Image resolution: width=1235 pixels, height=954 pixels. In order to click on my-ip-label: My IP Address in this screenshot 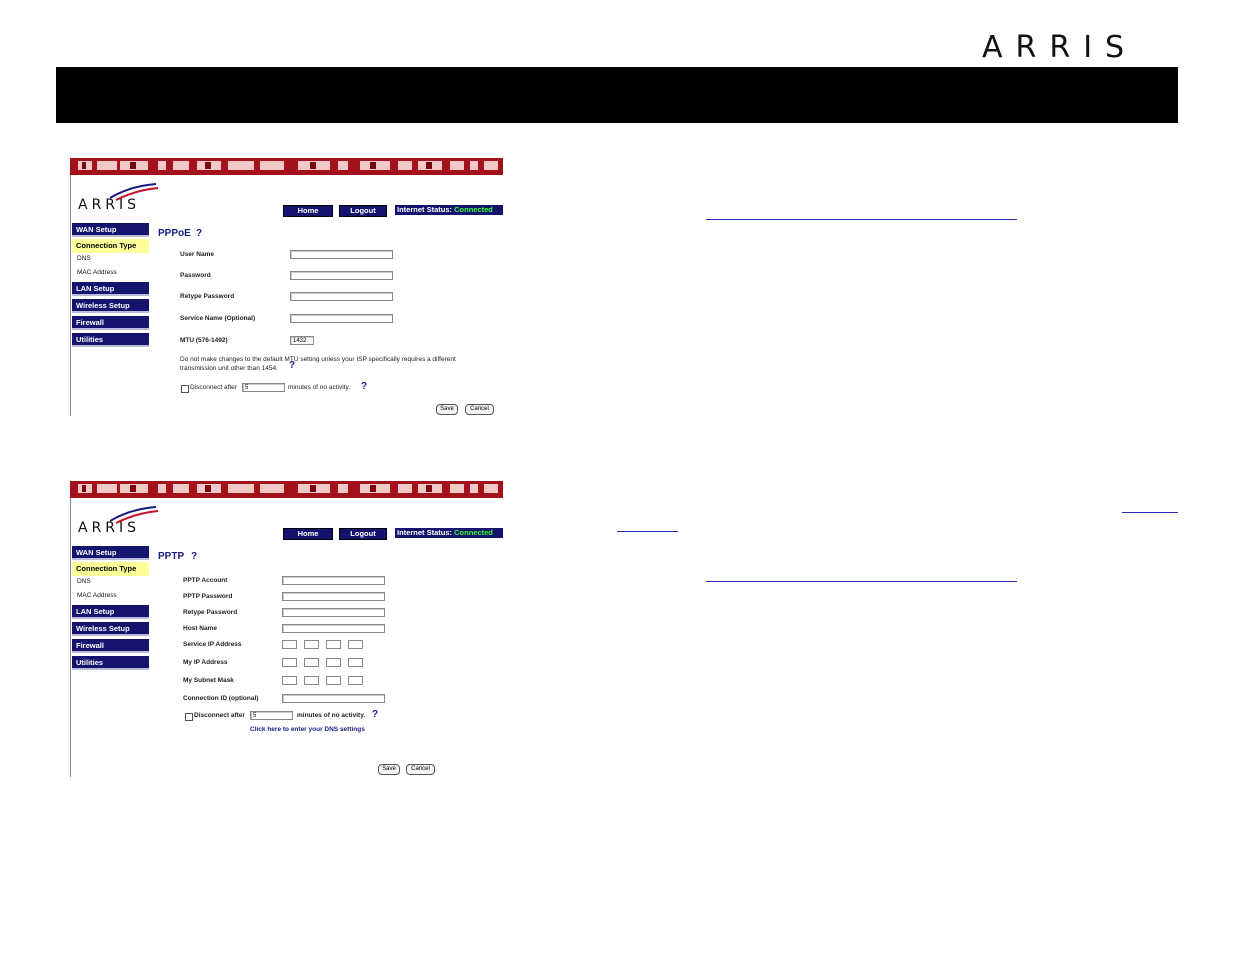, I will do `click(205, 662)`.